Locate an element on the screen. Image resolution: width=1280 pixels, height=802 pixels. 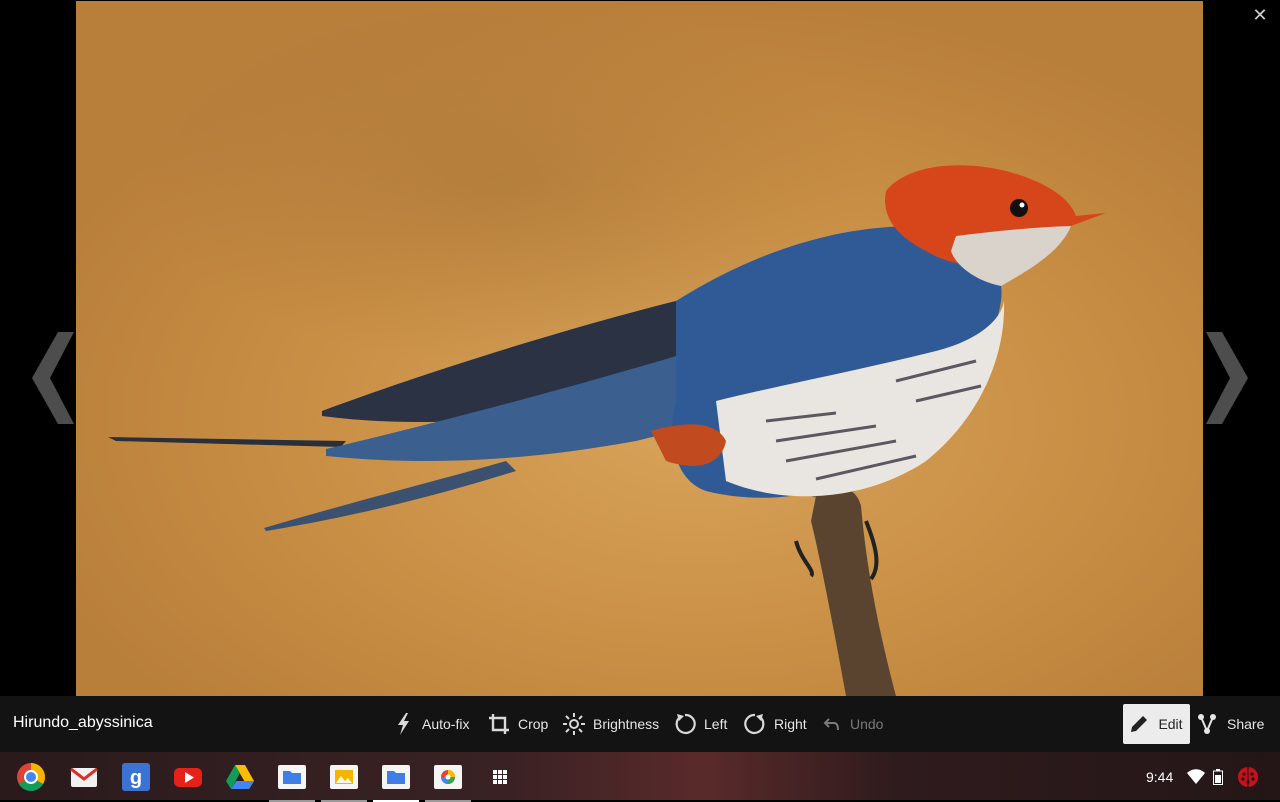
close-button: ✕ is located at coordinates (1260, 15).